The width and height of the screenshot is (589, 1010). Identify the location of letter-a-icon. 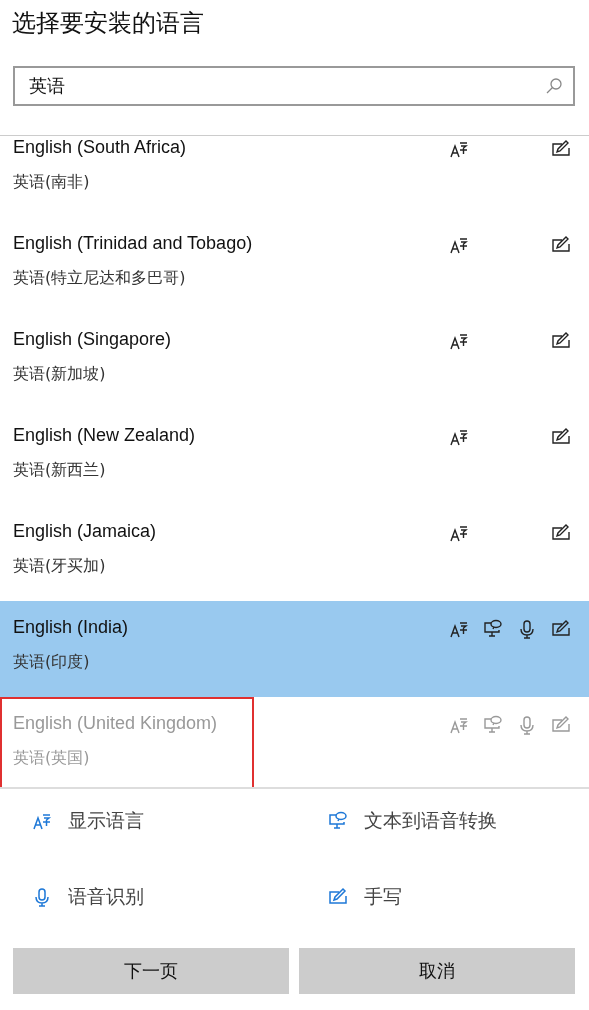
(42, 821).